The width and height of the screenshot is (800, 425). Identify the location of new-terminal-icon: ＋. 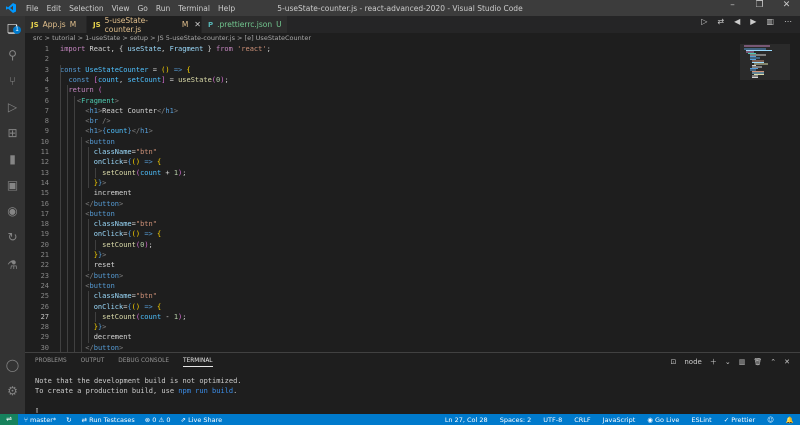
(713, 362).